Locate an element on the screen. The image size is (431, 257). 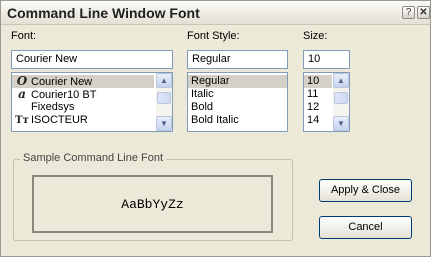
size-list-item: 14 is located at coordinates (318, 120).